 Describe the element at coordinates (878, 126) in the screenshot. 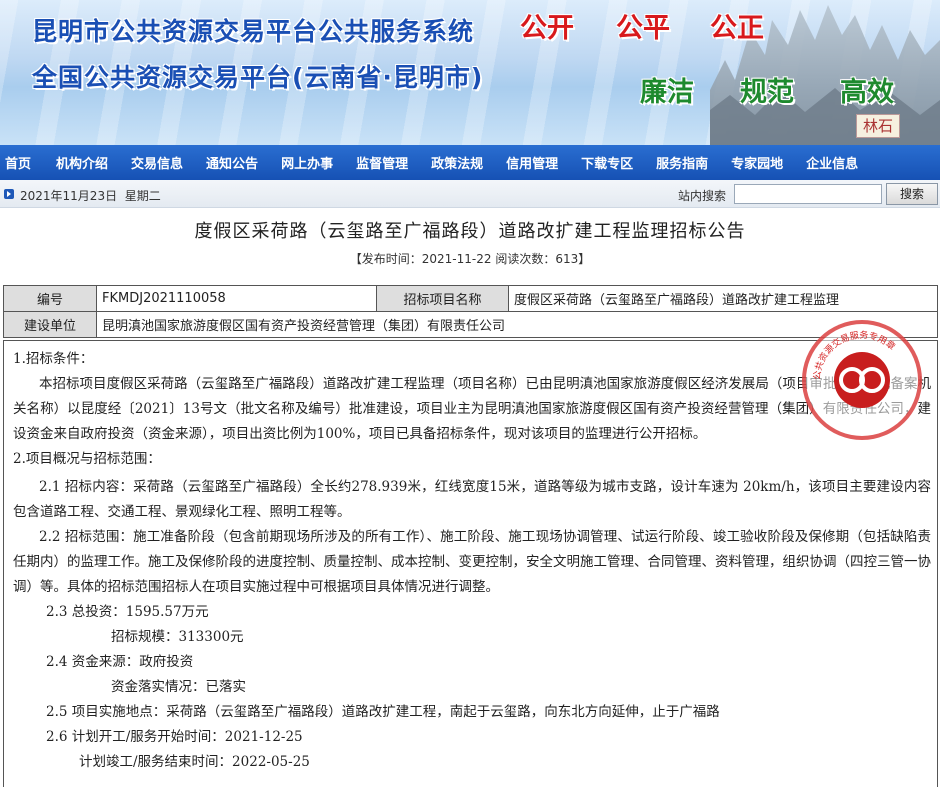

I see `banner-seal: 林石` at that location.